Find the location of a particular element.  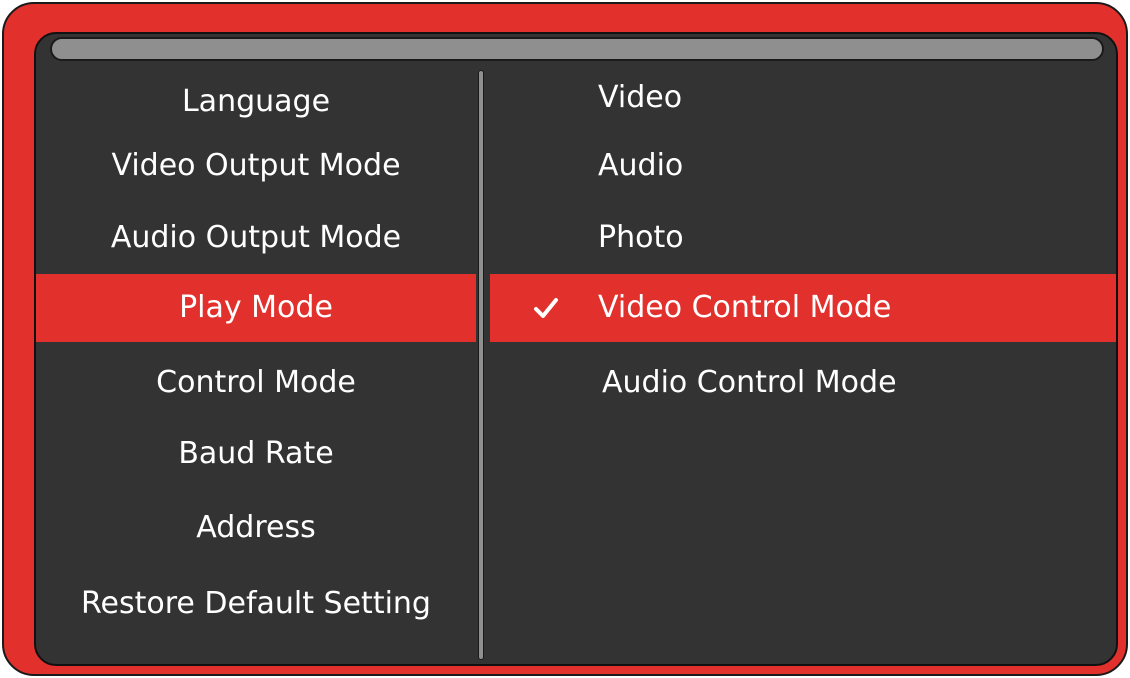

menu-item-play-mode: Play Mode is located at coordinates (256, 308).